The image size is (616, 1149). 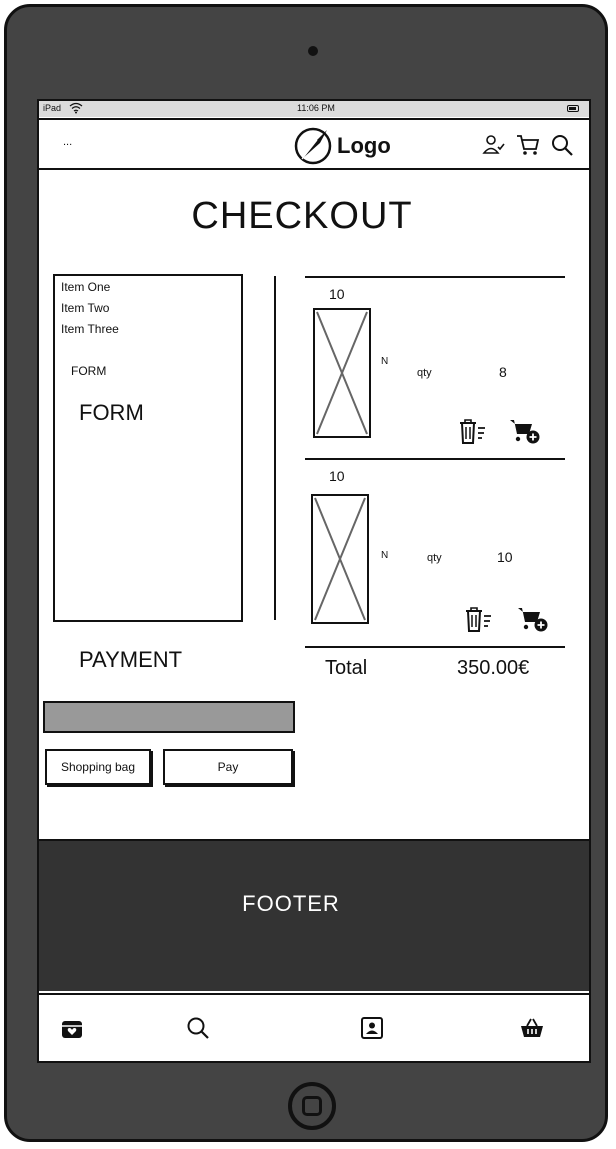 I want to click on payment-input, so click(x=169, y=717).